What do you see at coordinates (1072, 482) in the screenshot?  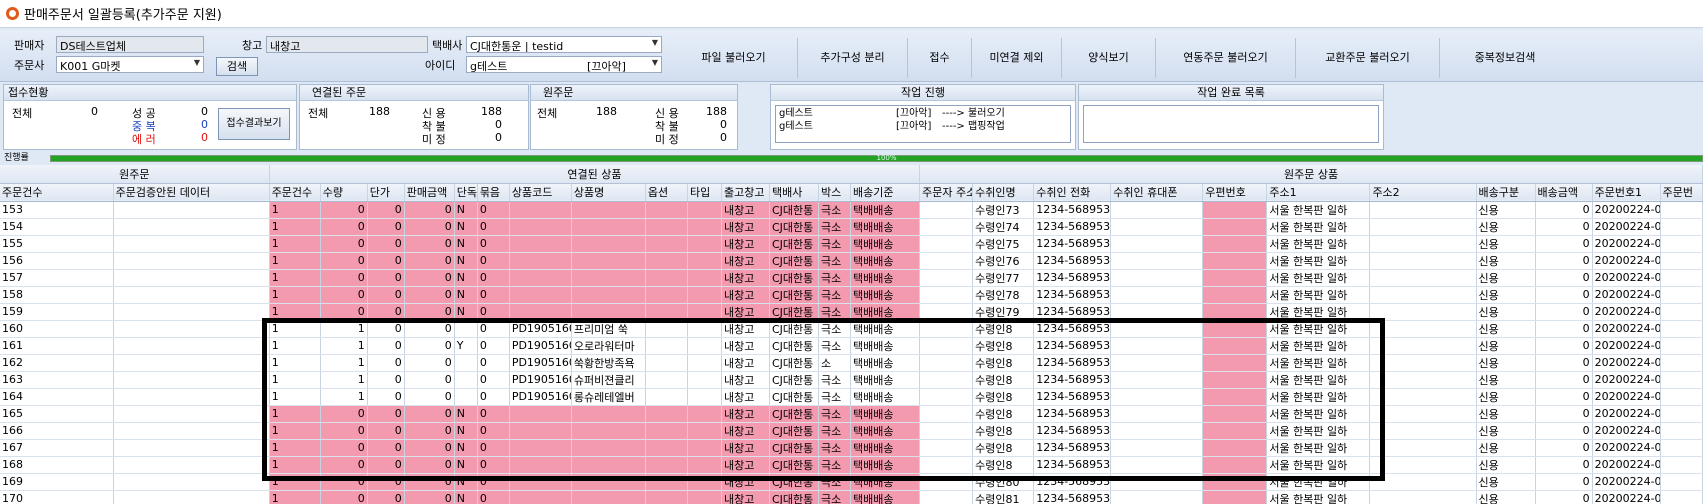 I see `table-cell: 1234-5689535` at bounding box center [1072, 482].